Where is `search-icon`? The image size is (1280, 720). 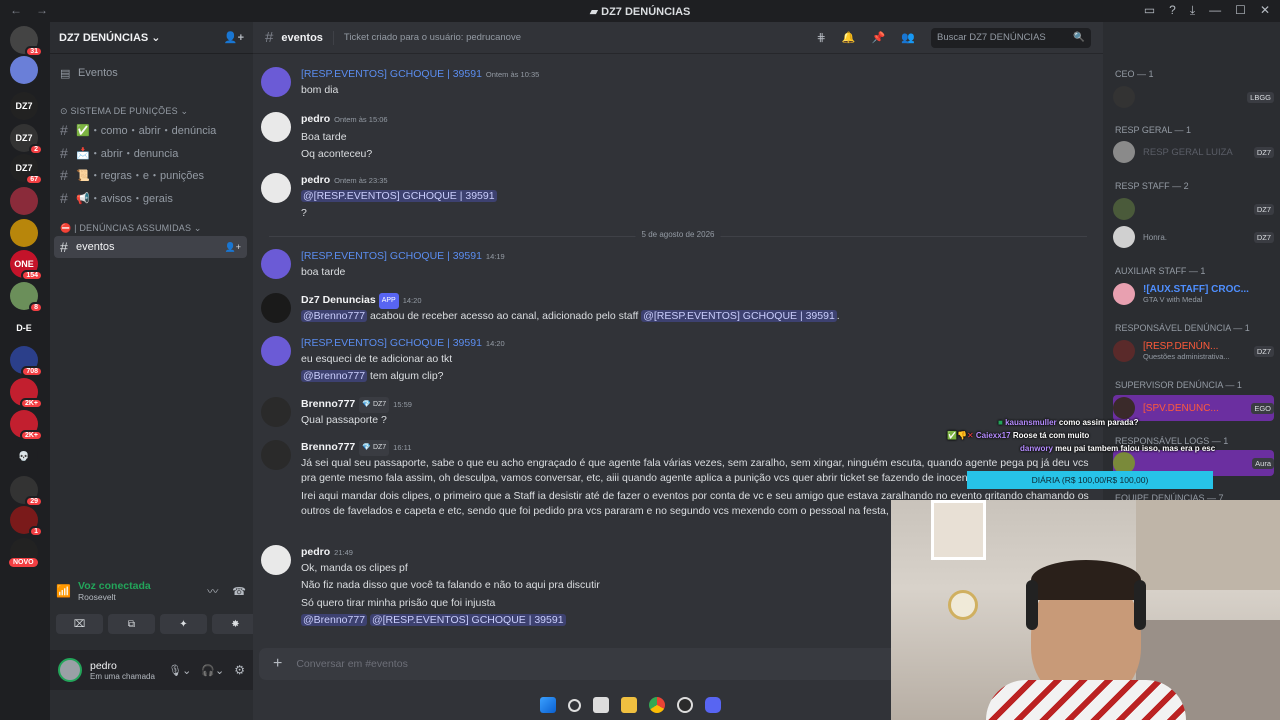
search-icon is located at coordinates (574, 705).